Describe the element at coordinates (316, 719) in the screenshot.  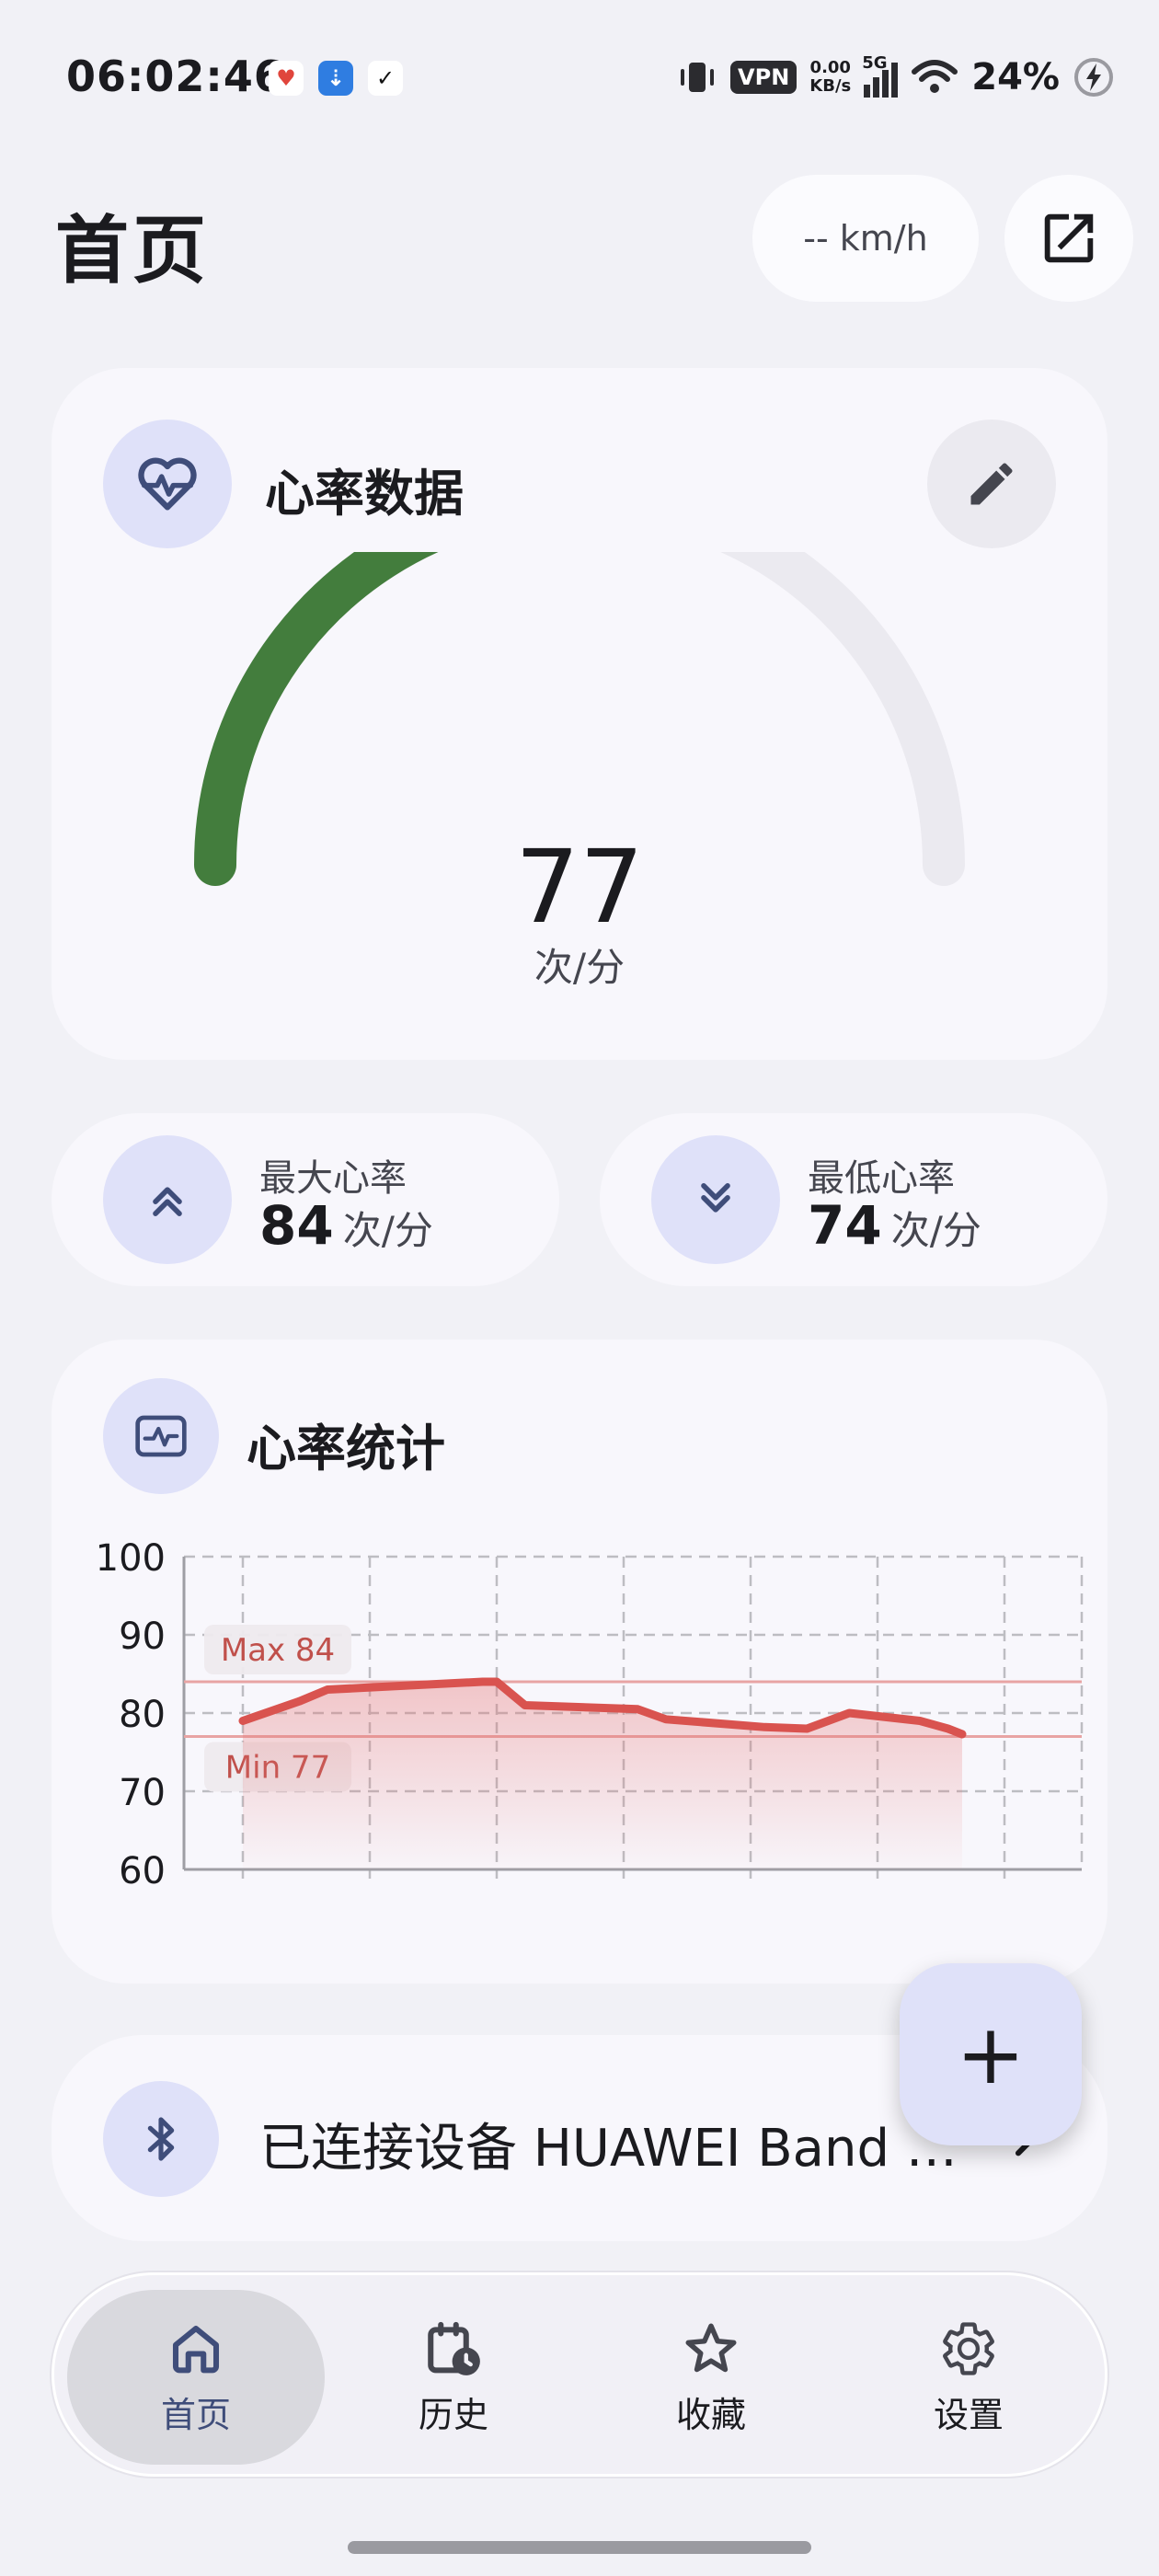
I see `gauge-fill` at that location.